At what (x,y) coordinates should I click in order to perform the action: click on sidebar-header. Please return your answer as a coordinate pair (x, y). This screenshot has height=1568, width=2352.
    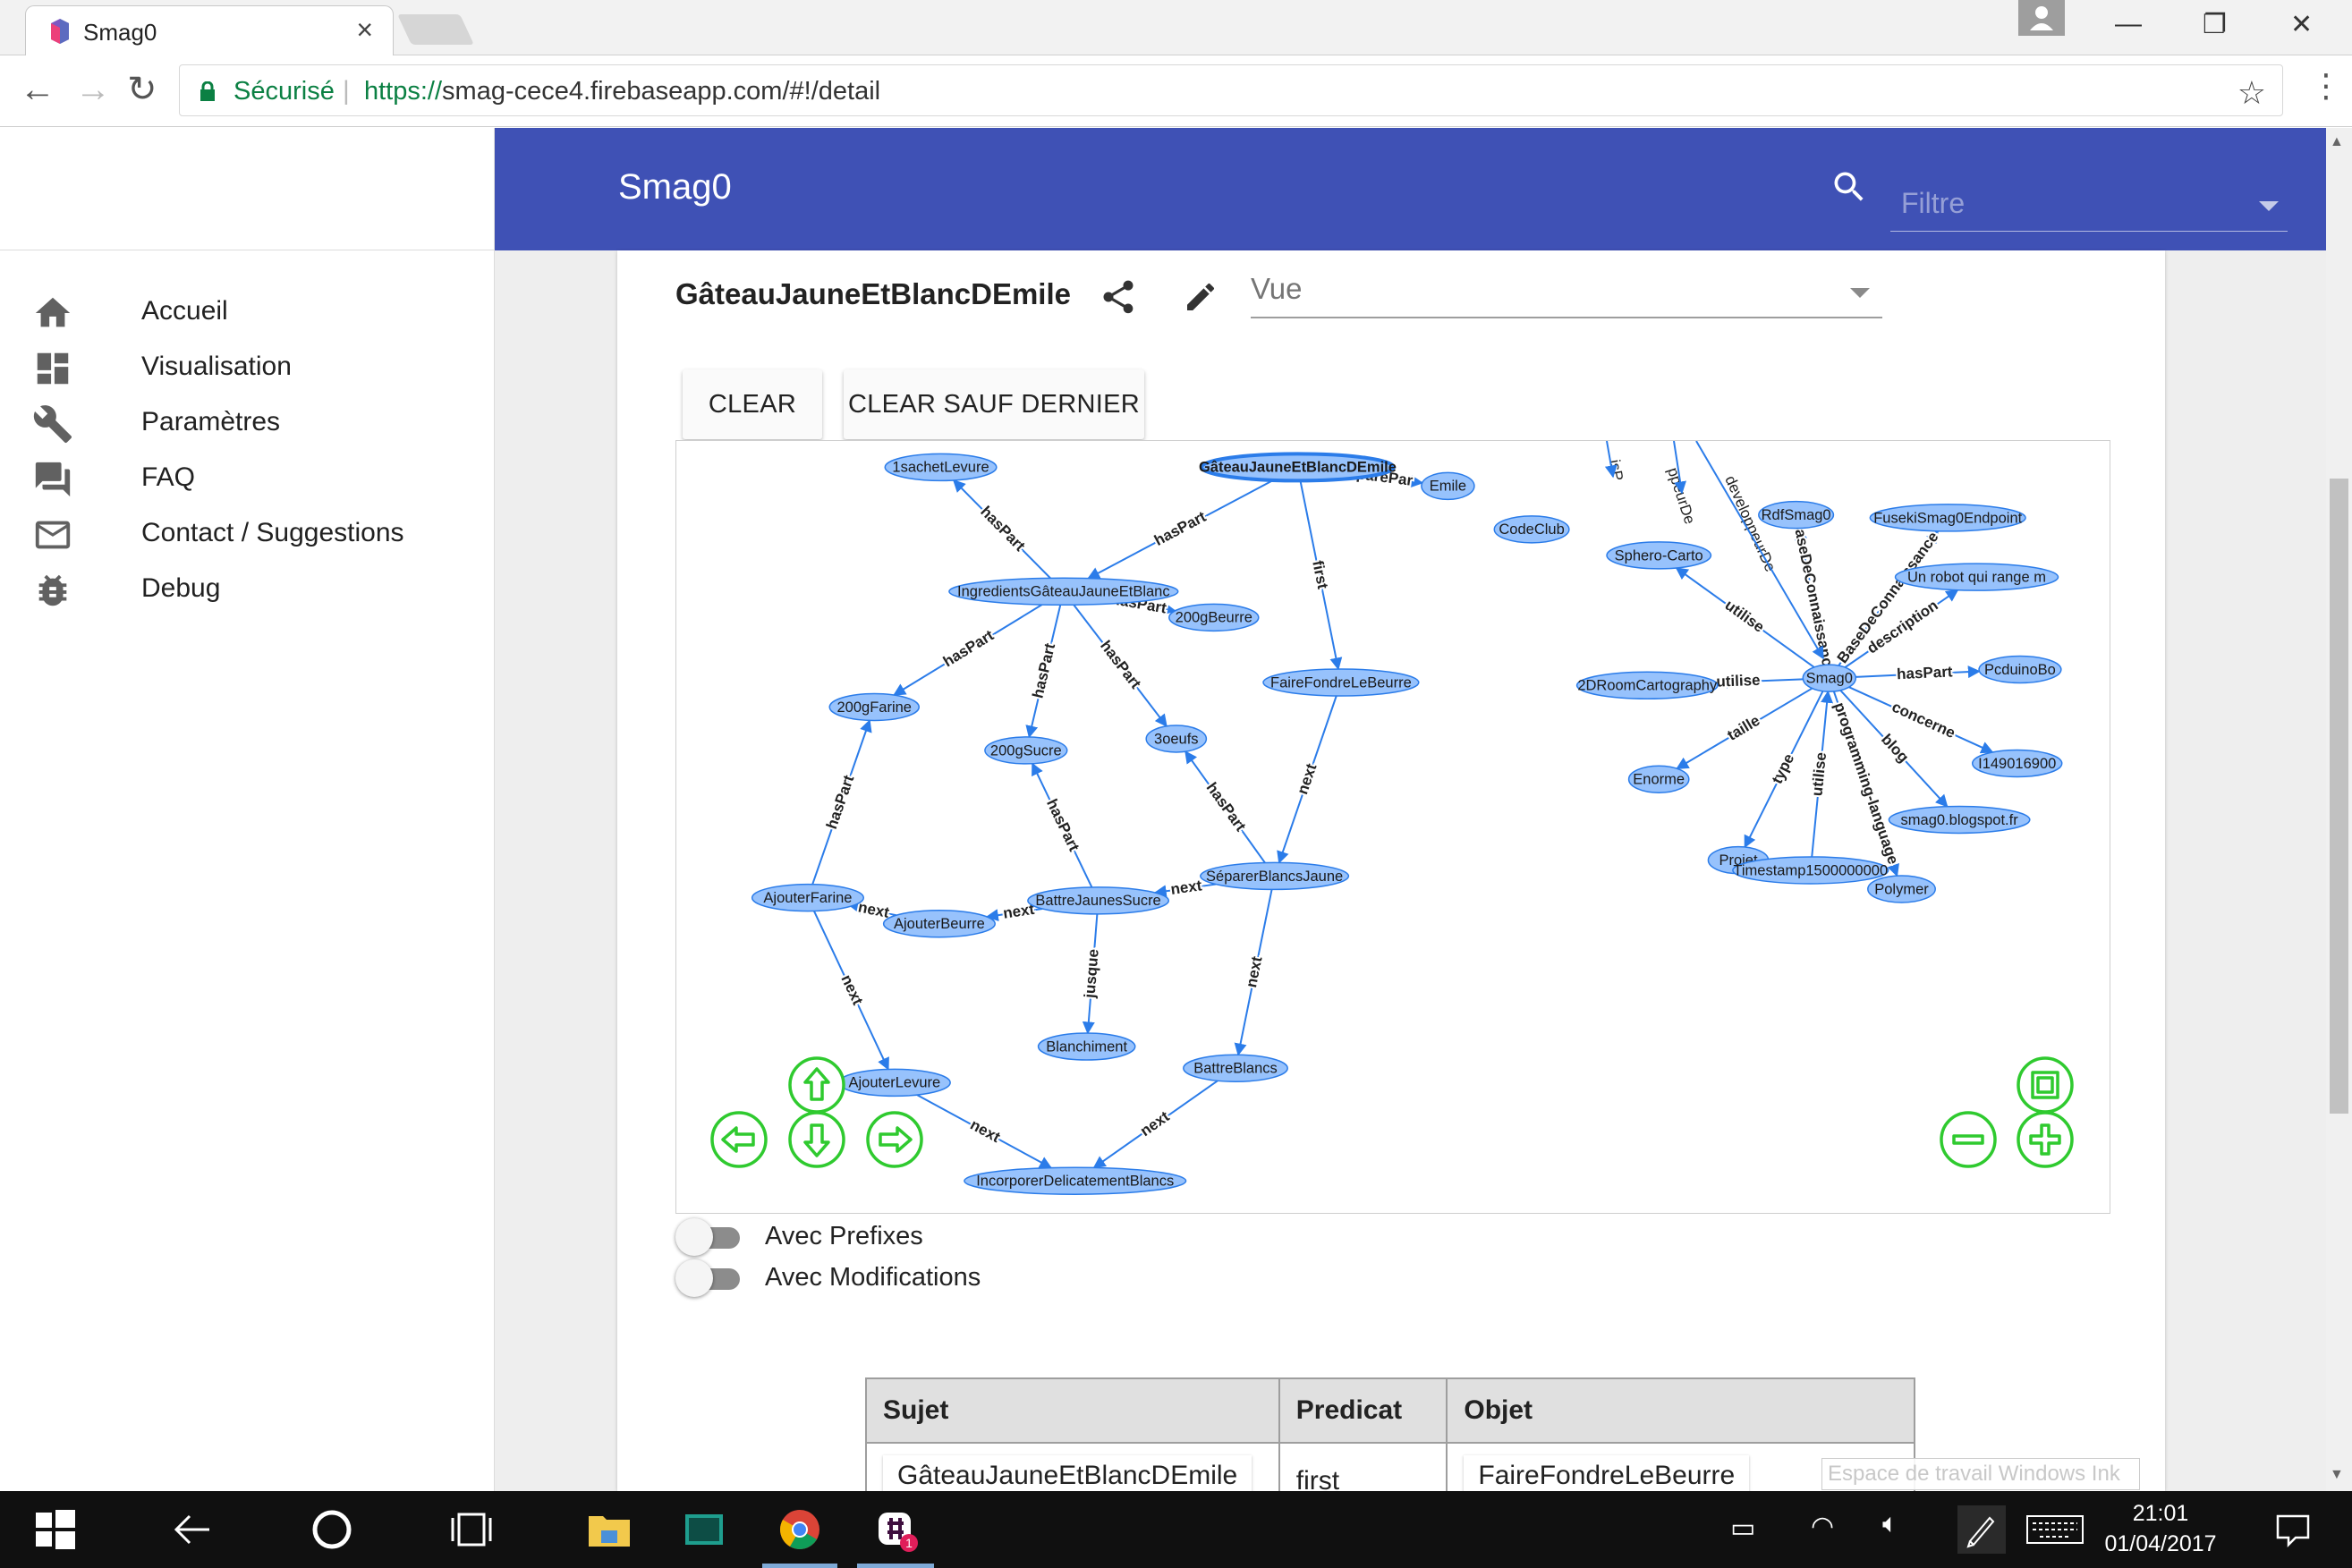
    Looking at the image, I should click on (248, 189).